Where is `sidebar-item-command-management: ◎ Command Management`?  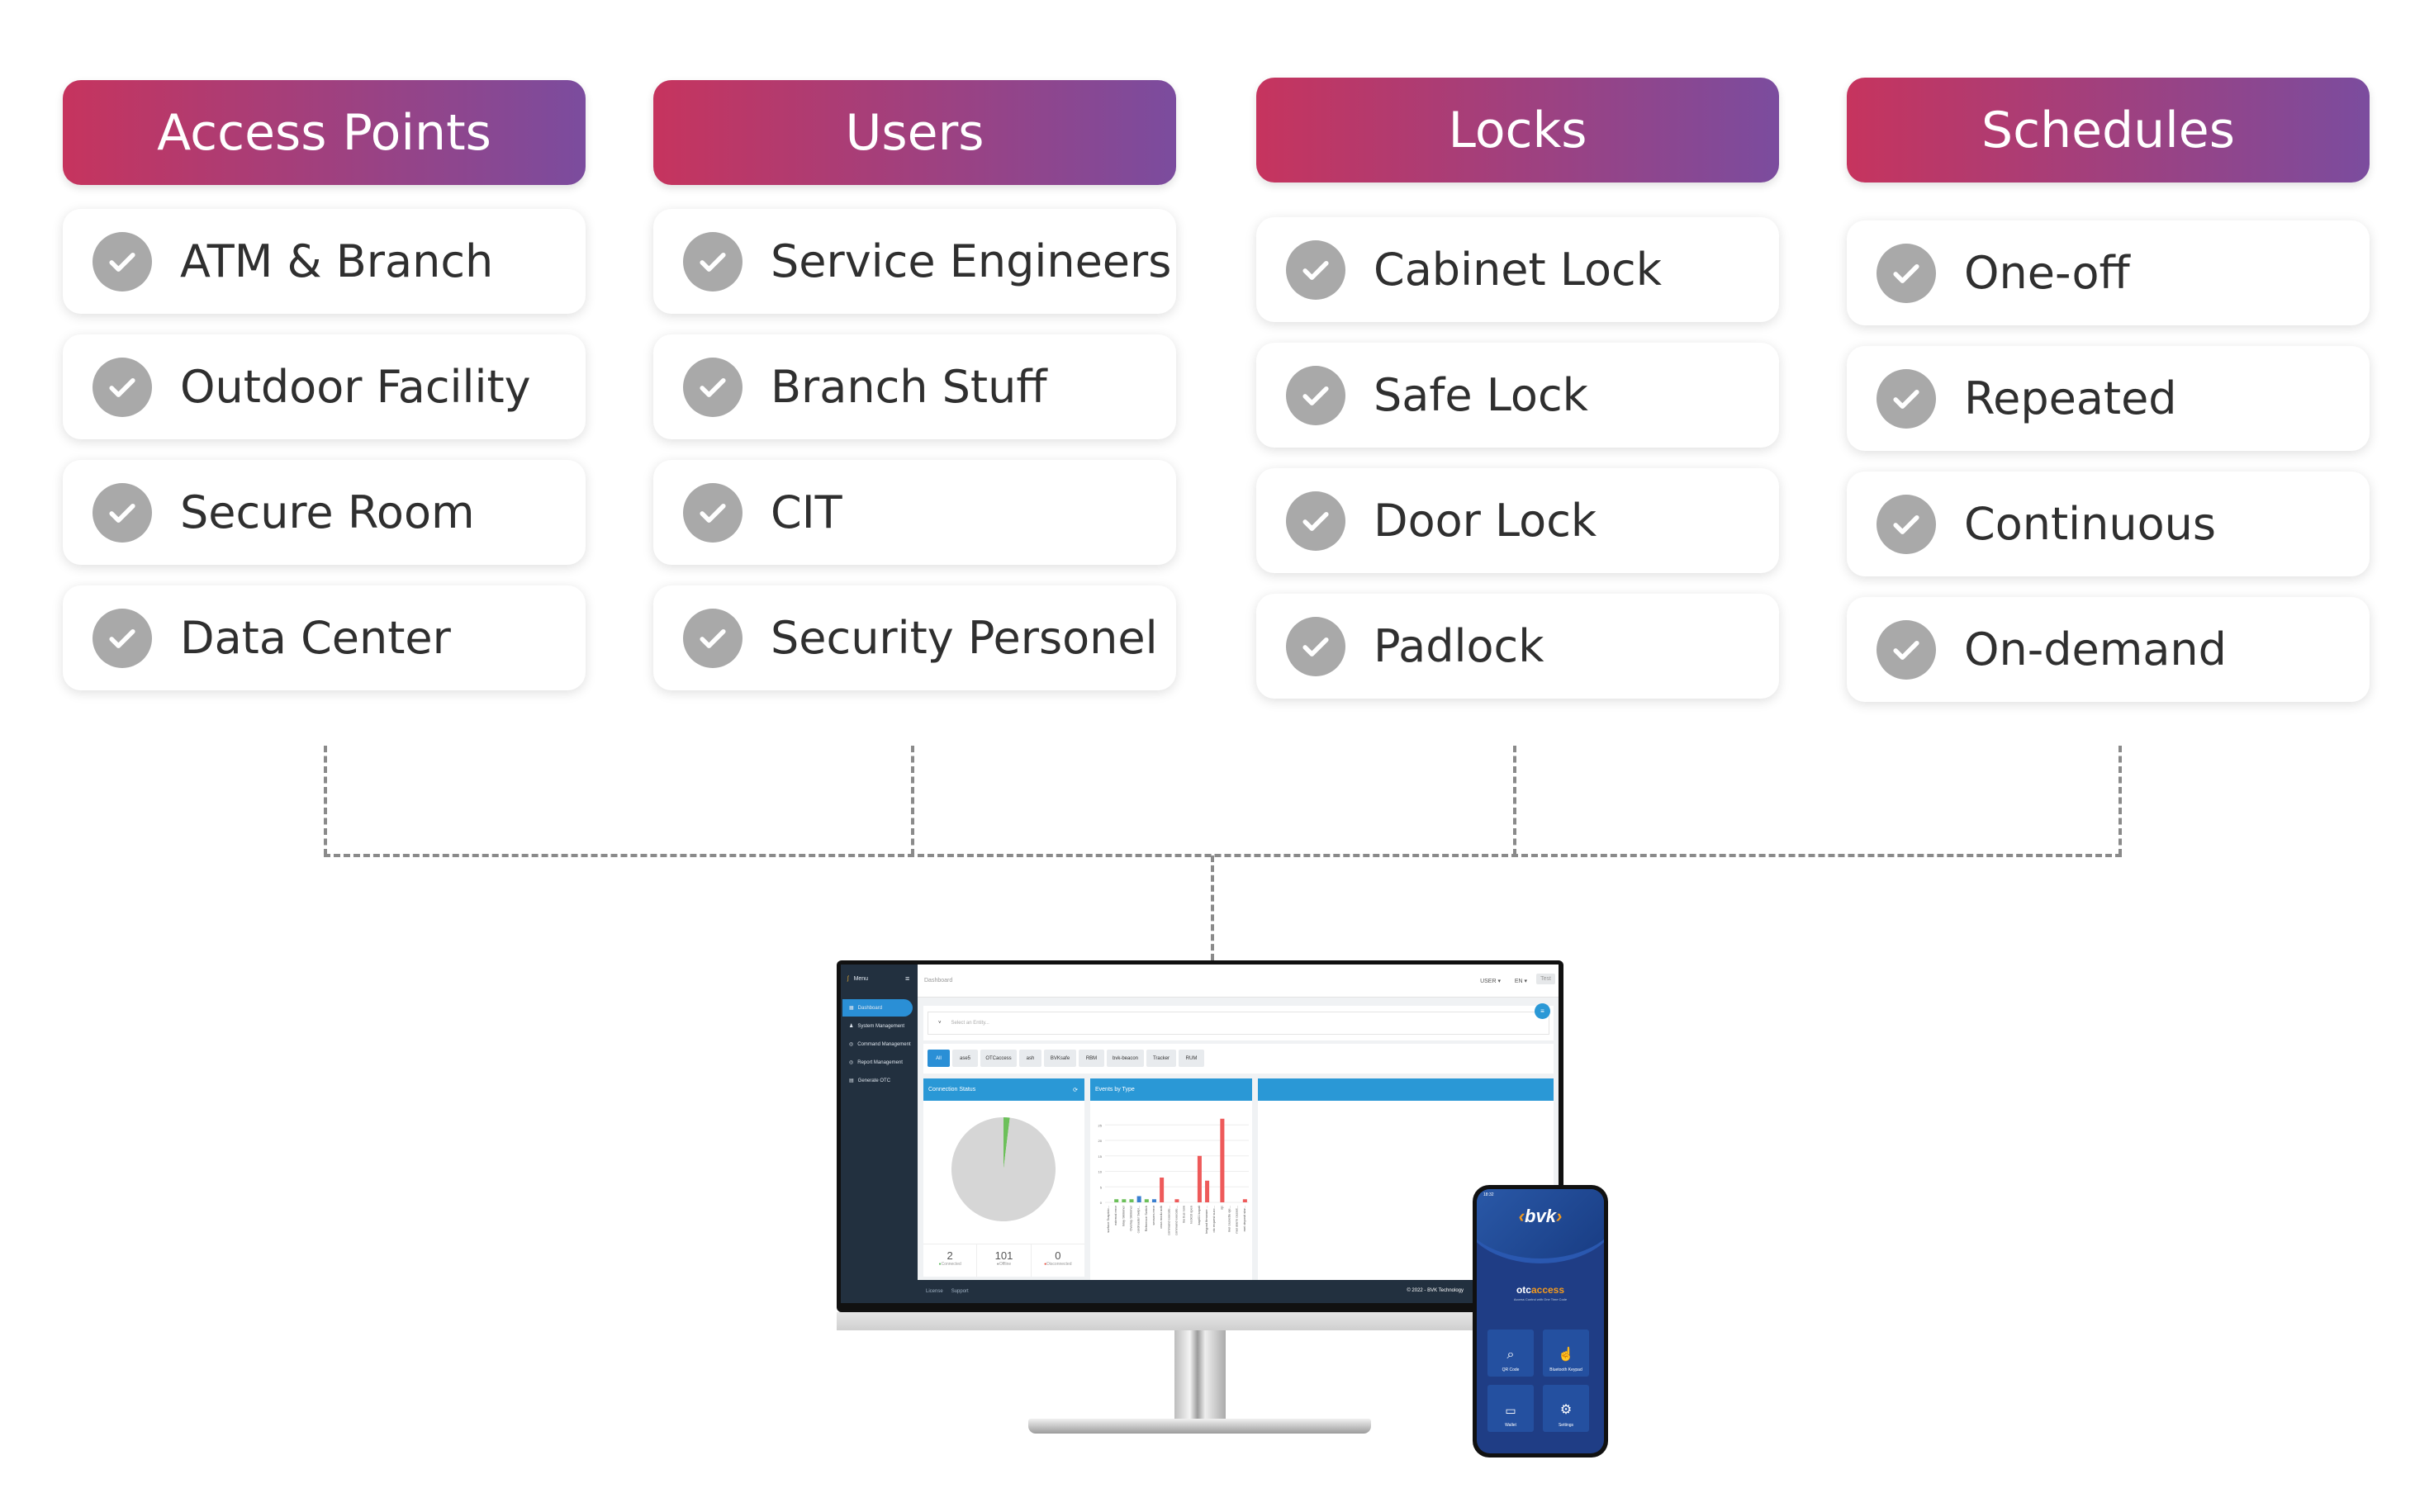 sidebar-item-command-management: ◎ Command Management is located at coordinates (878, 1044).